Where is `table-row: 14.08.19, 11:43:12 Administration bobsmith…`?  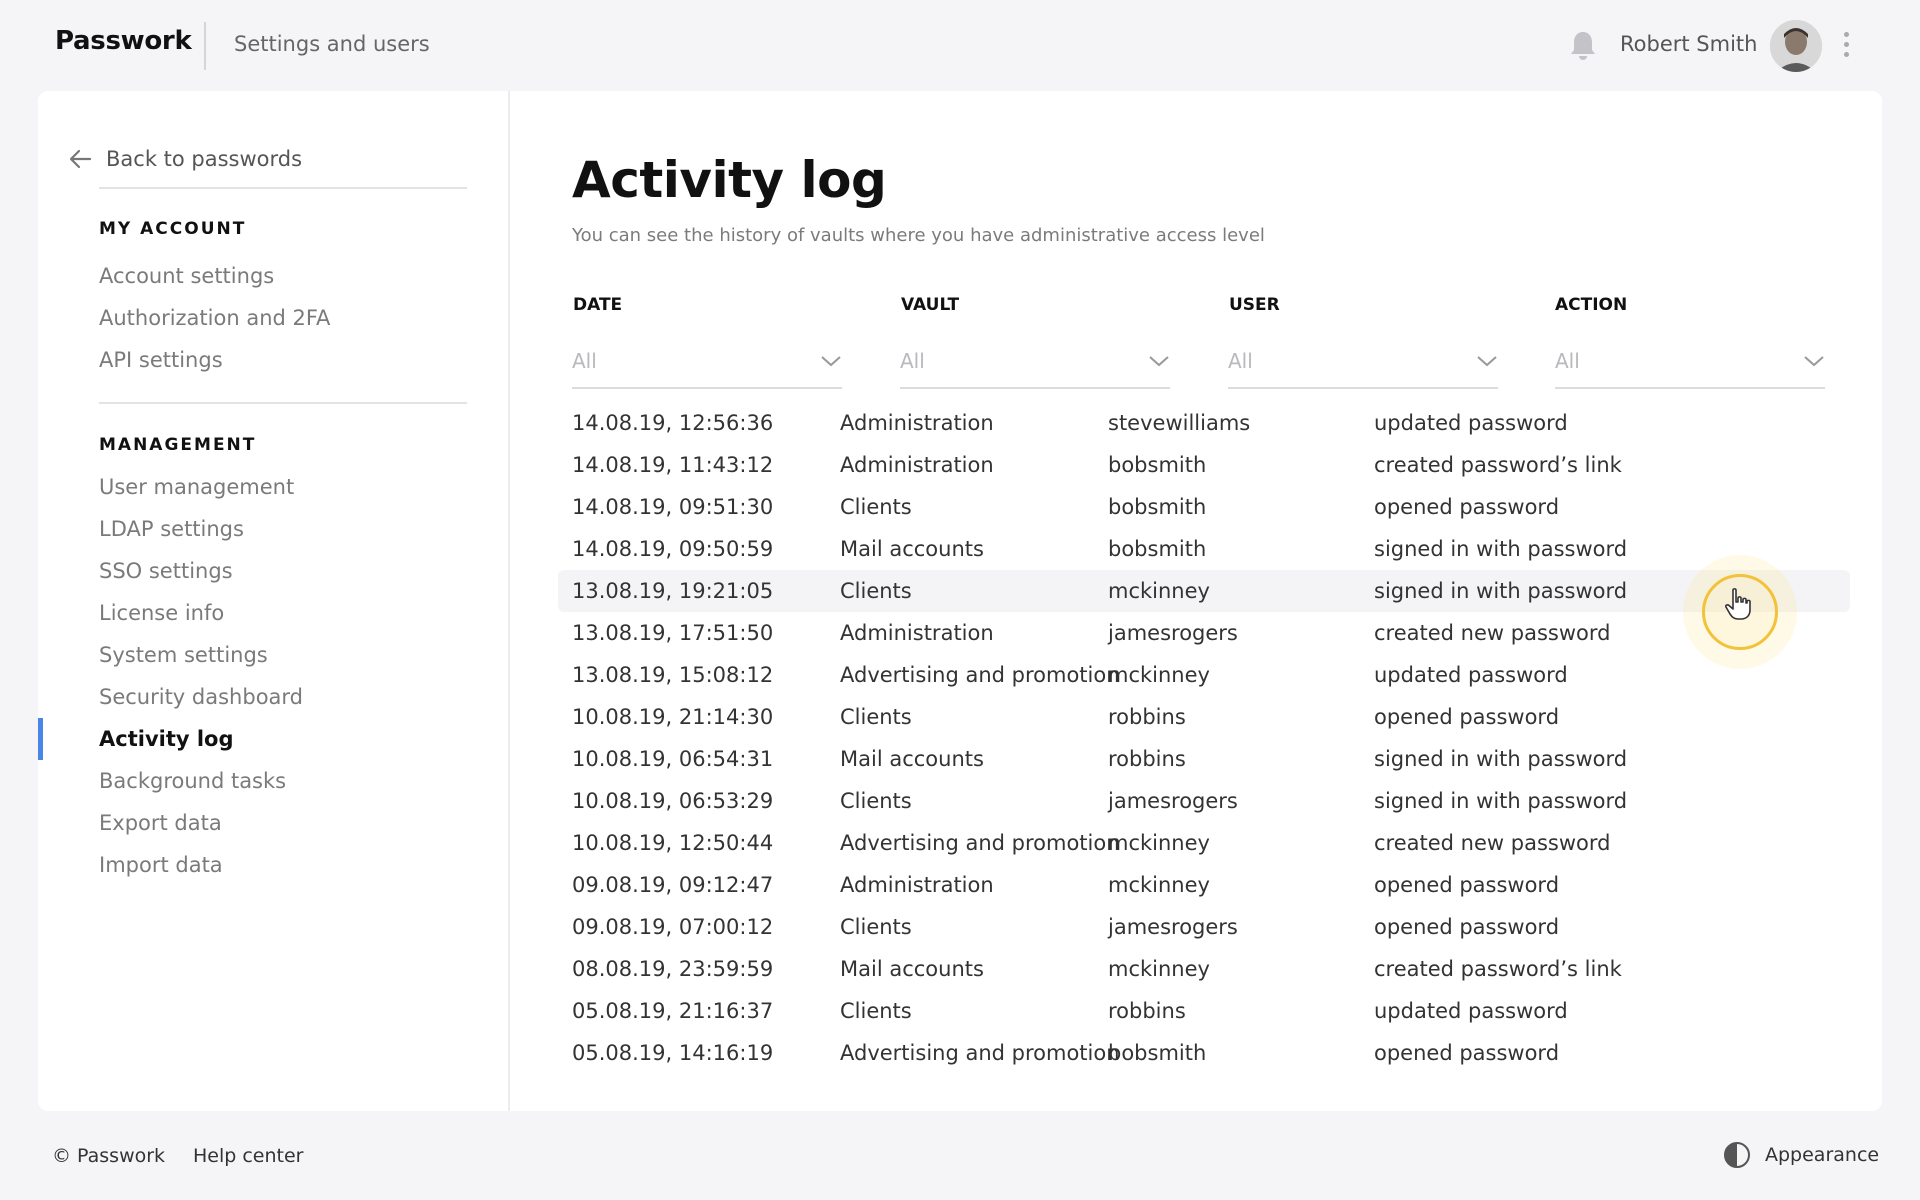 table-row: 14.08.19, 11:43:12 Administration bobsmith… is located at coordinates (1204, 465).